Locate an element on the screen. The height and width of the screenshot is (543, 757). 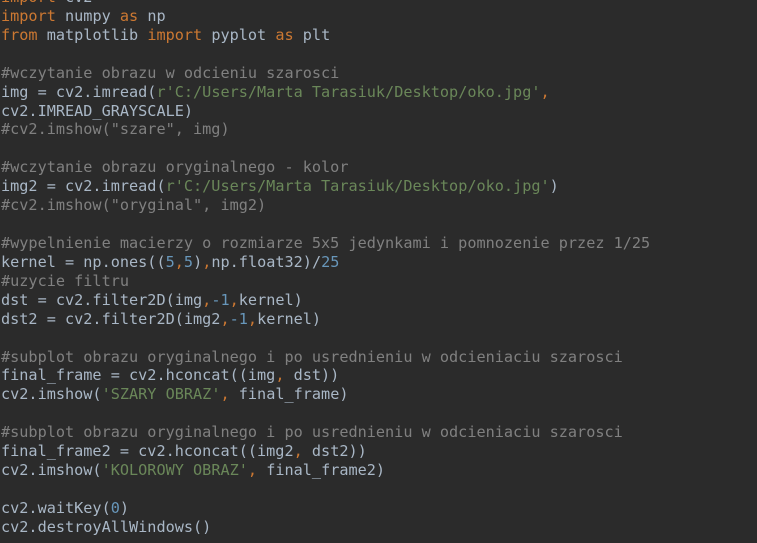
code-line: #wczytanie obrazu w odcieniu szarosci is located at coordinates (379, 73).